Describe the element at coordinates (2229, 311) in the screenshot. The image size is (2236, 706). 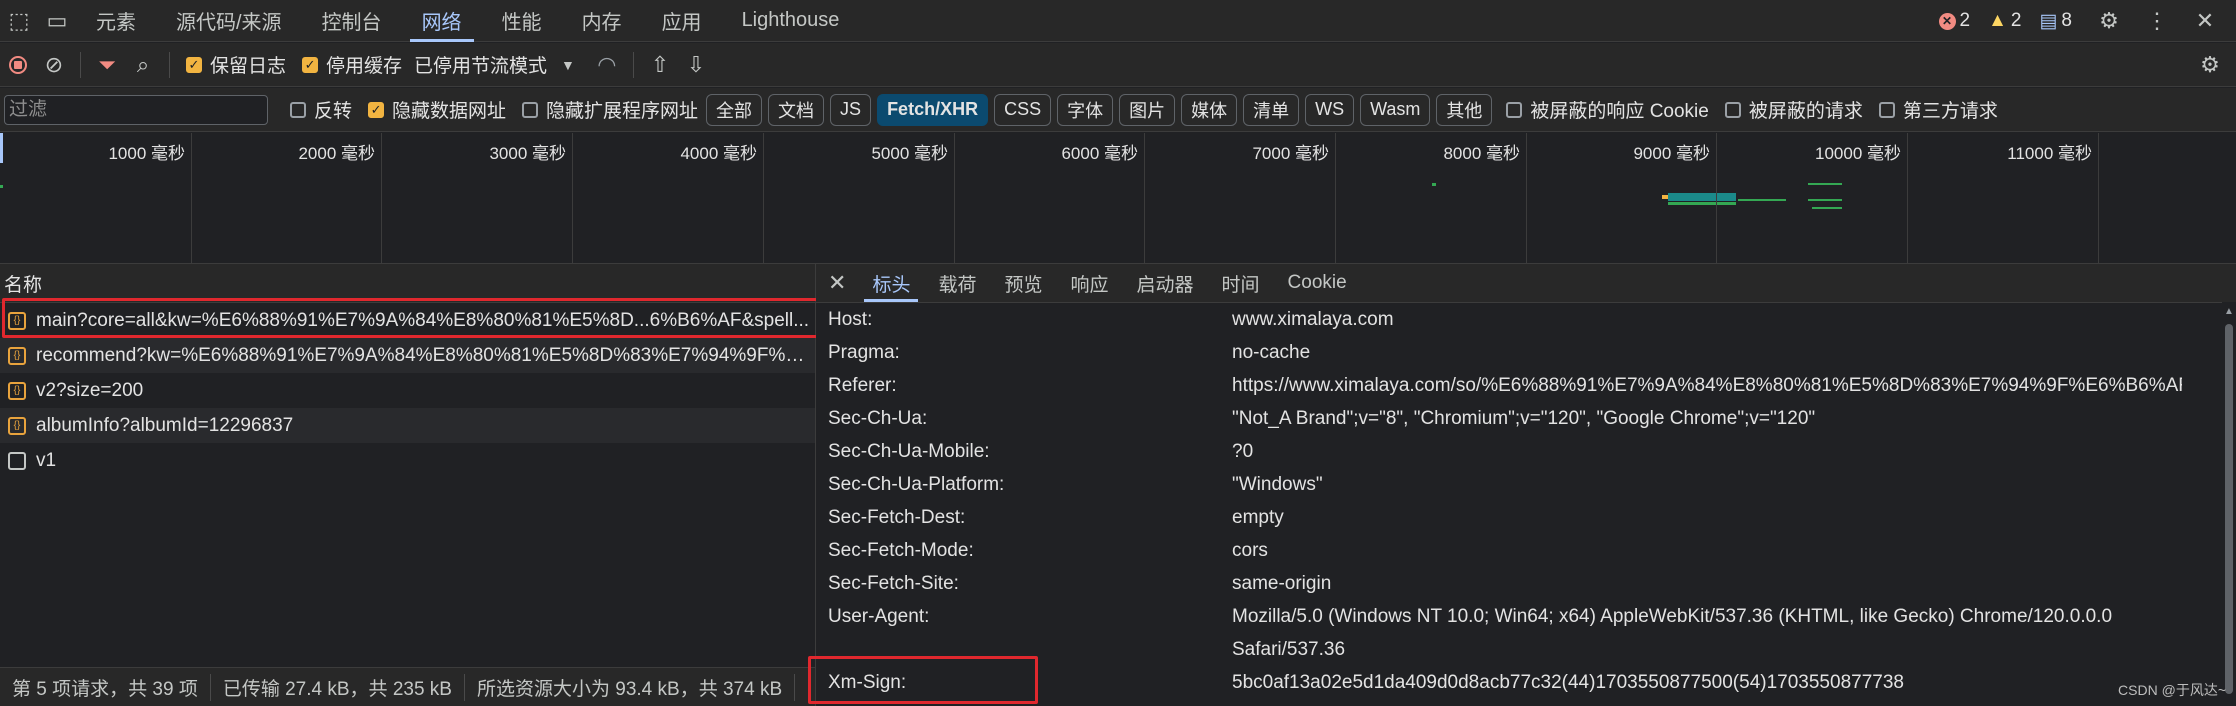
I see `scroll-up-icon: ▲` at that location.